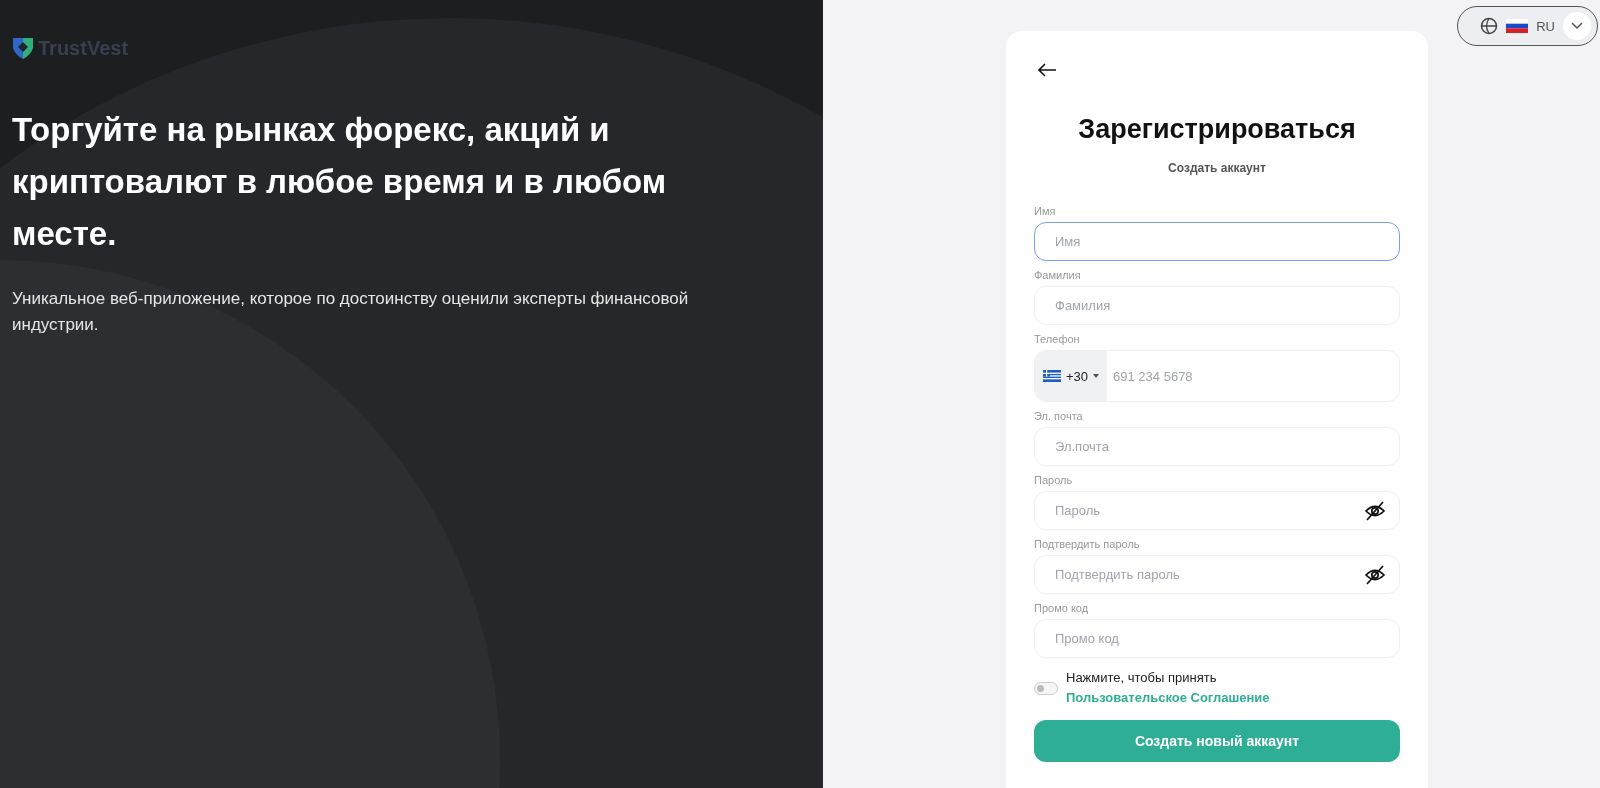 The image size is (1600, 788). I want to click on chevron-down-icon, so click(1577, 26).